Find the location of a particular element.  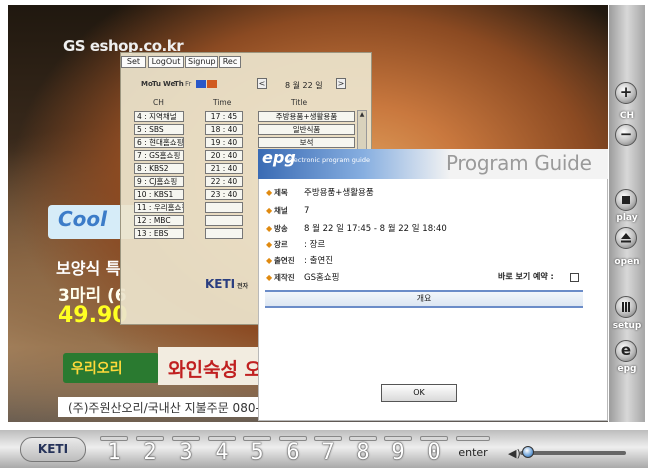

field-genre-row: ◆ 장르: 장르 is located at coordinates (295, 244).